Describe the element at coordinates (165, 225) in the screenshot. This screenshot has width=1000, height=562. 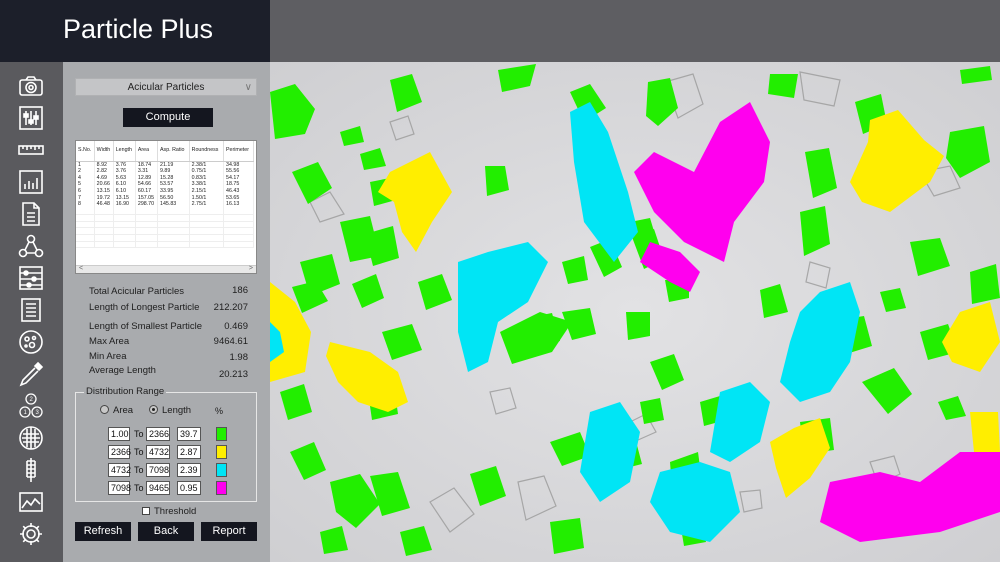
I see `empty-table-row` at that location.